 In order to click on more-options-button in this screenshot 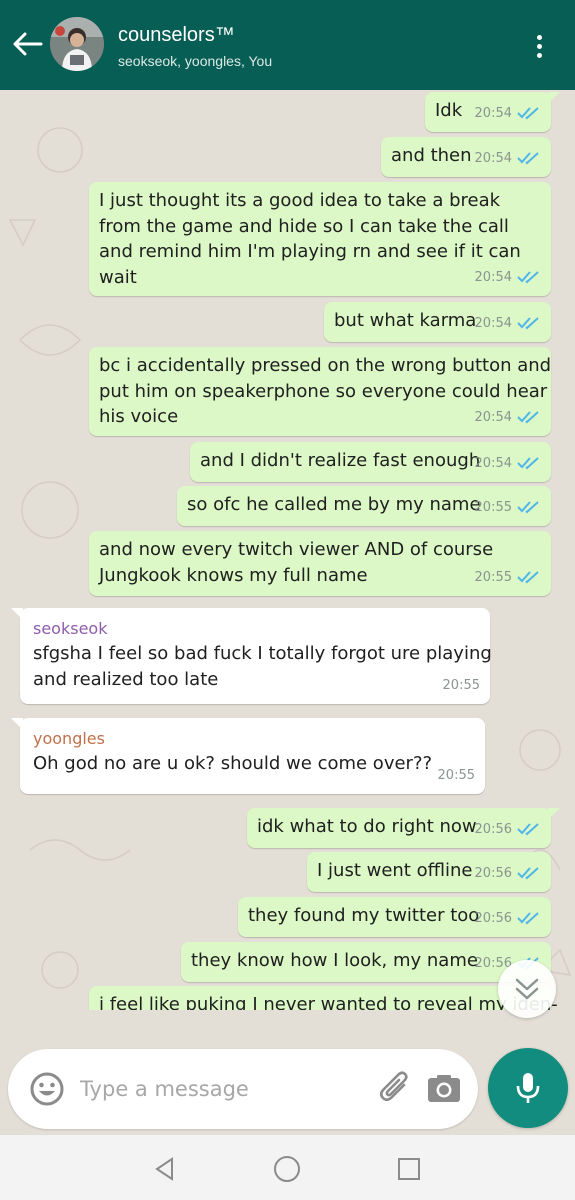, I will do `click(539, 46)`.